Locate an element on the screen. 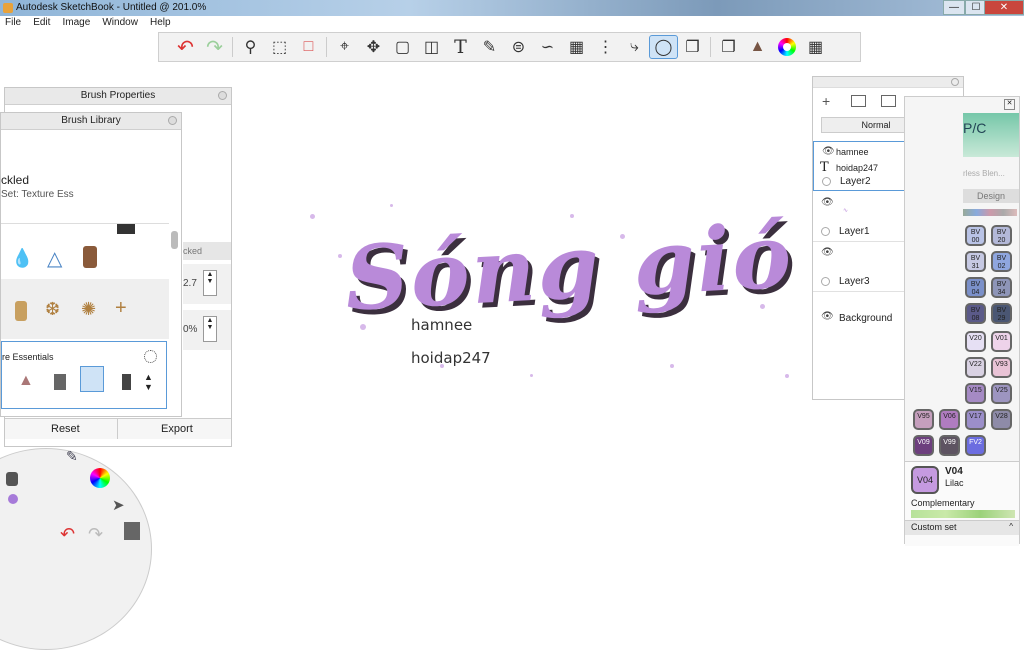 This screenshot has height=650, width=1024. swatch-bv04: BV 04 is located at coordinates (975, 287).